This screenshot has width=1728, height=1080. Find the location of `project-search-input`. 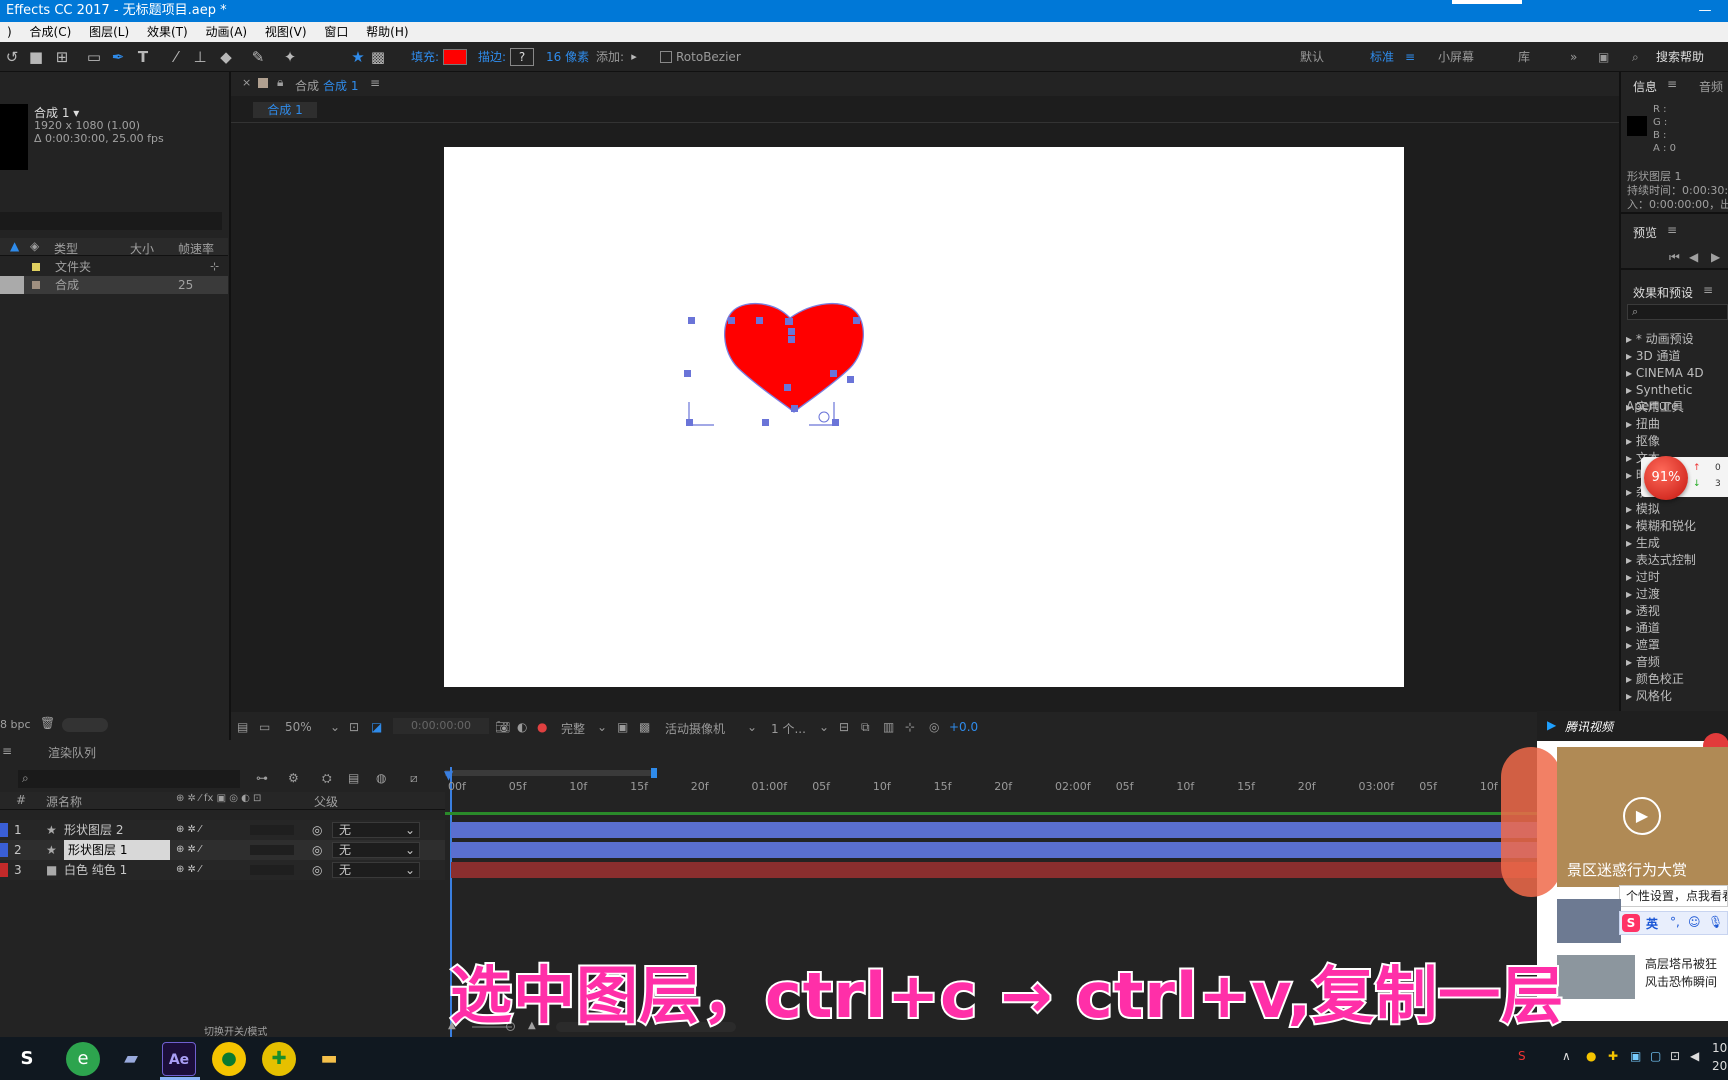

project-search-input is located at coordinates (111, 221).